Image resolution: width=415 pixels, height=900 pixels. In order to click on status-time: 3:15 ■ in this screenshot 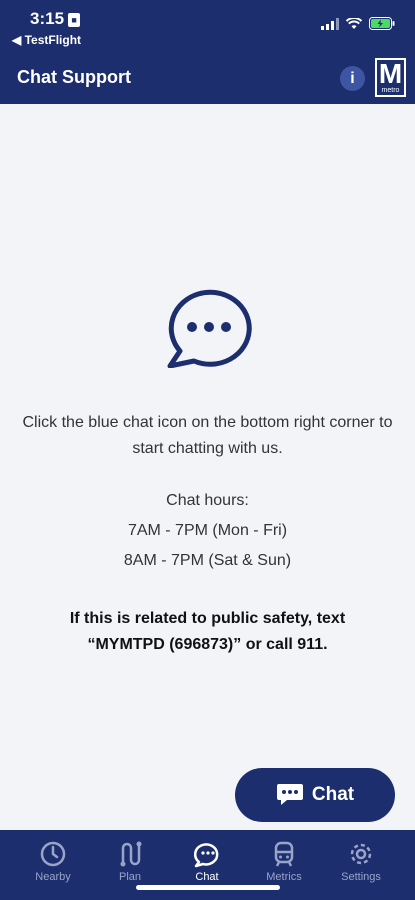, I will do `click(55, 19)`.